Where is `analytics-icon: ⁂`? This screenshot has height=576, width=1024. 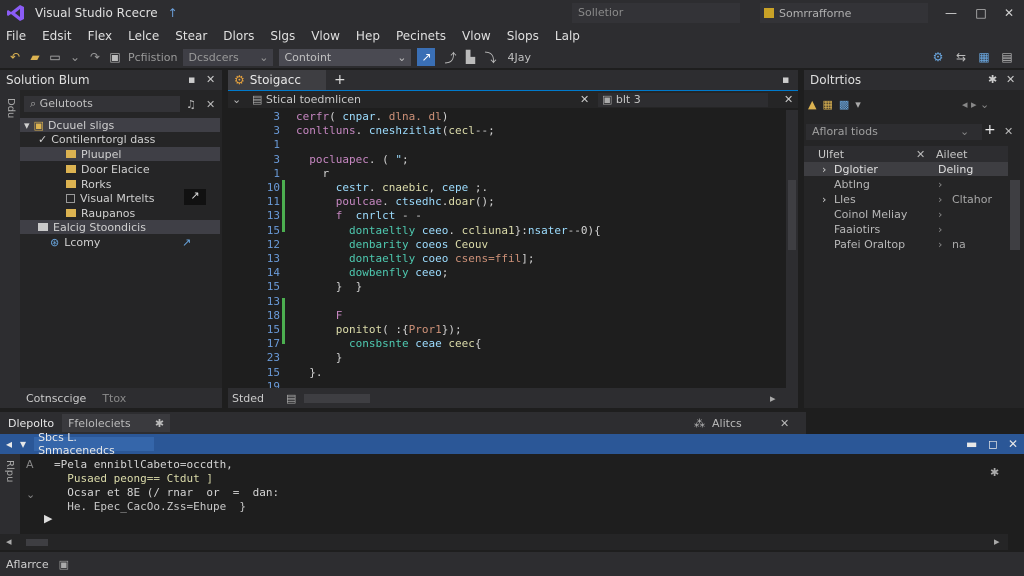 analytics-icon: ⁂ is located at coordinates (699, 423).